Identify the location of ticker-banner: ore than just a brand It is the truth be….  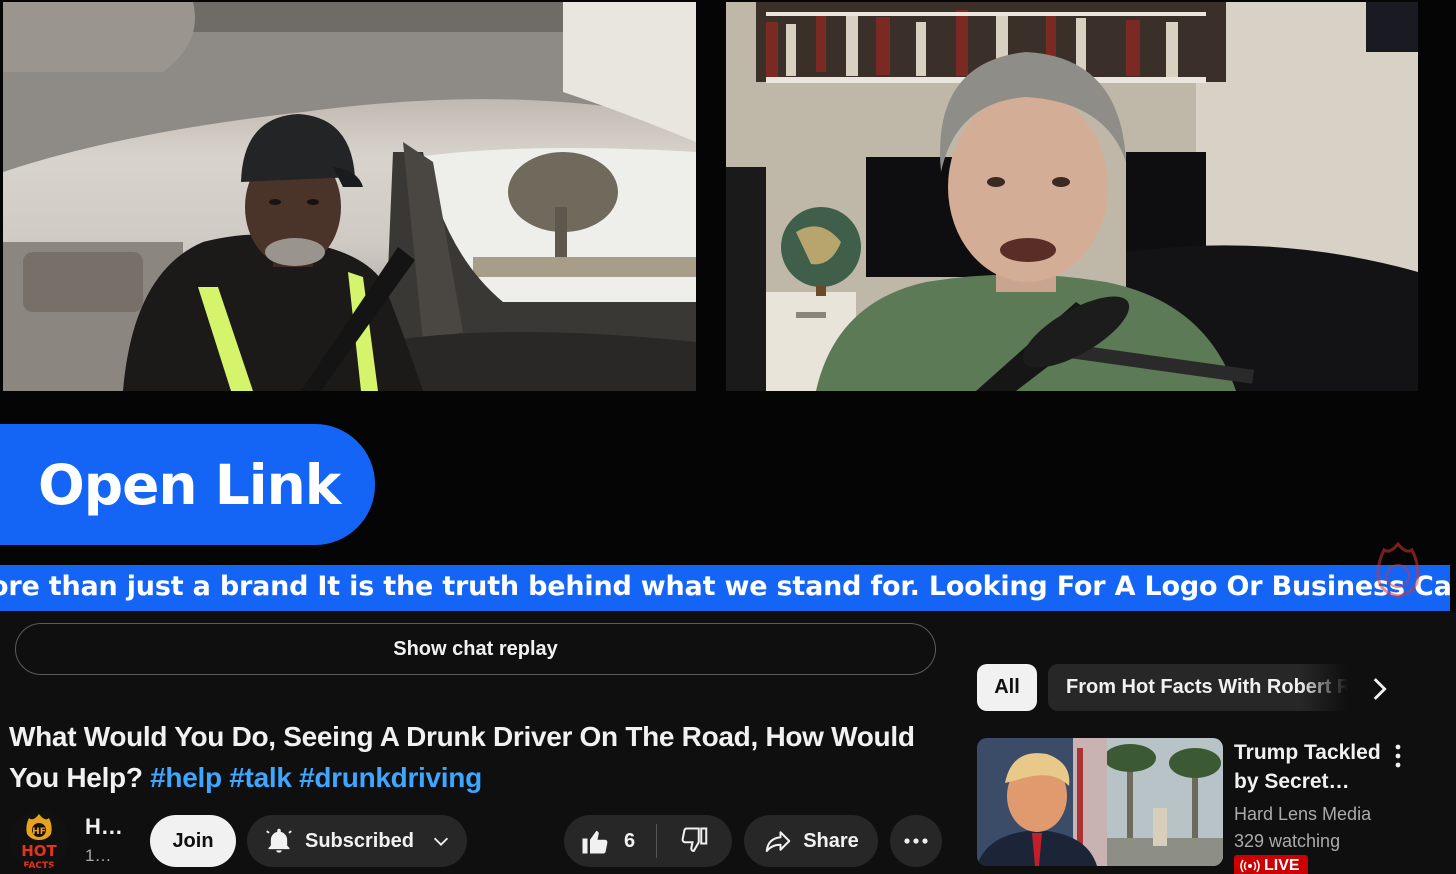
(725, 588).